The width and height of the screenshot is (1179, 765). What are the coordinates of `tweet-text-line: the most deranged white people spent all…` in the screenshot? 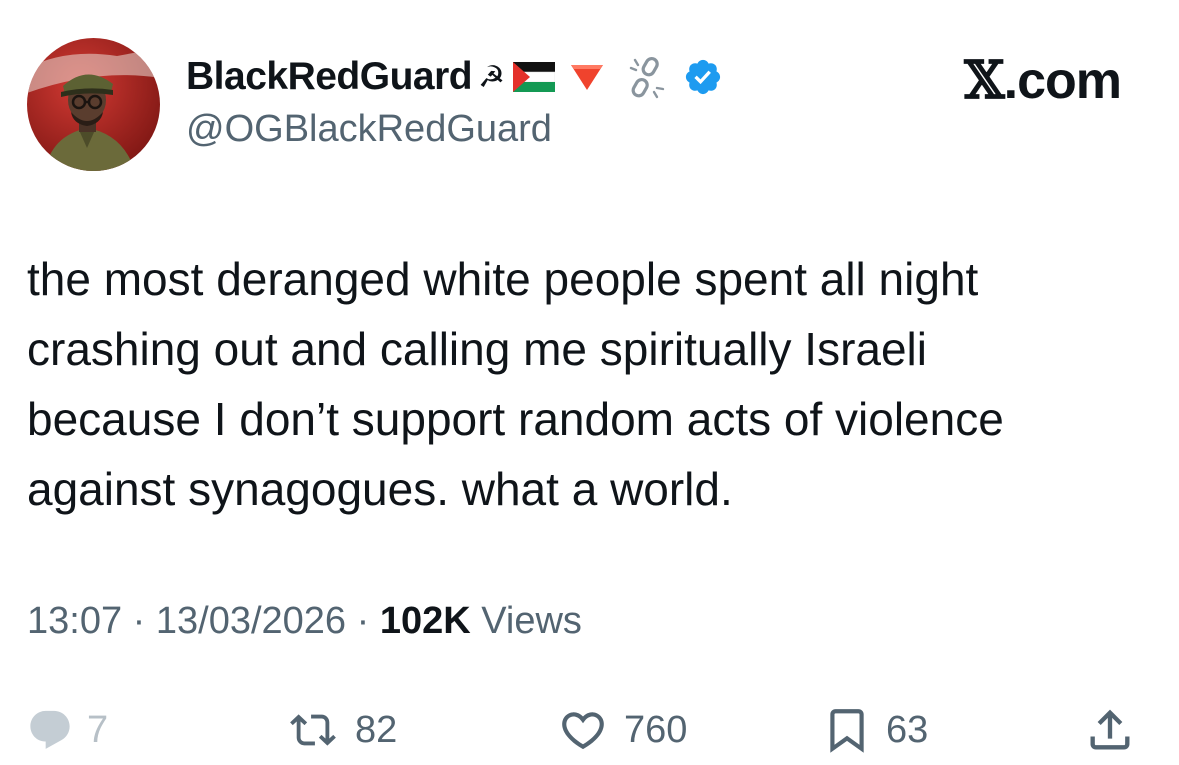 It's located at (503, 279).